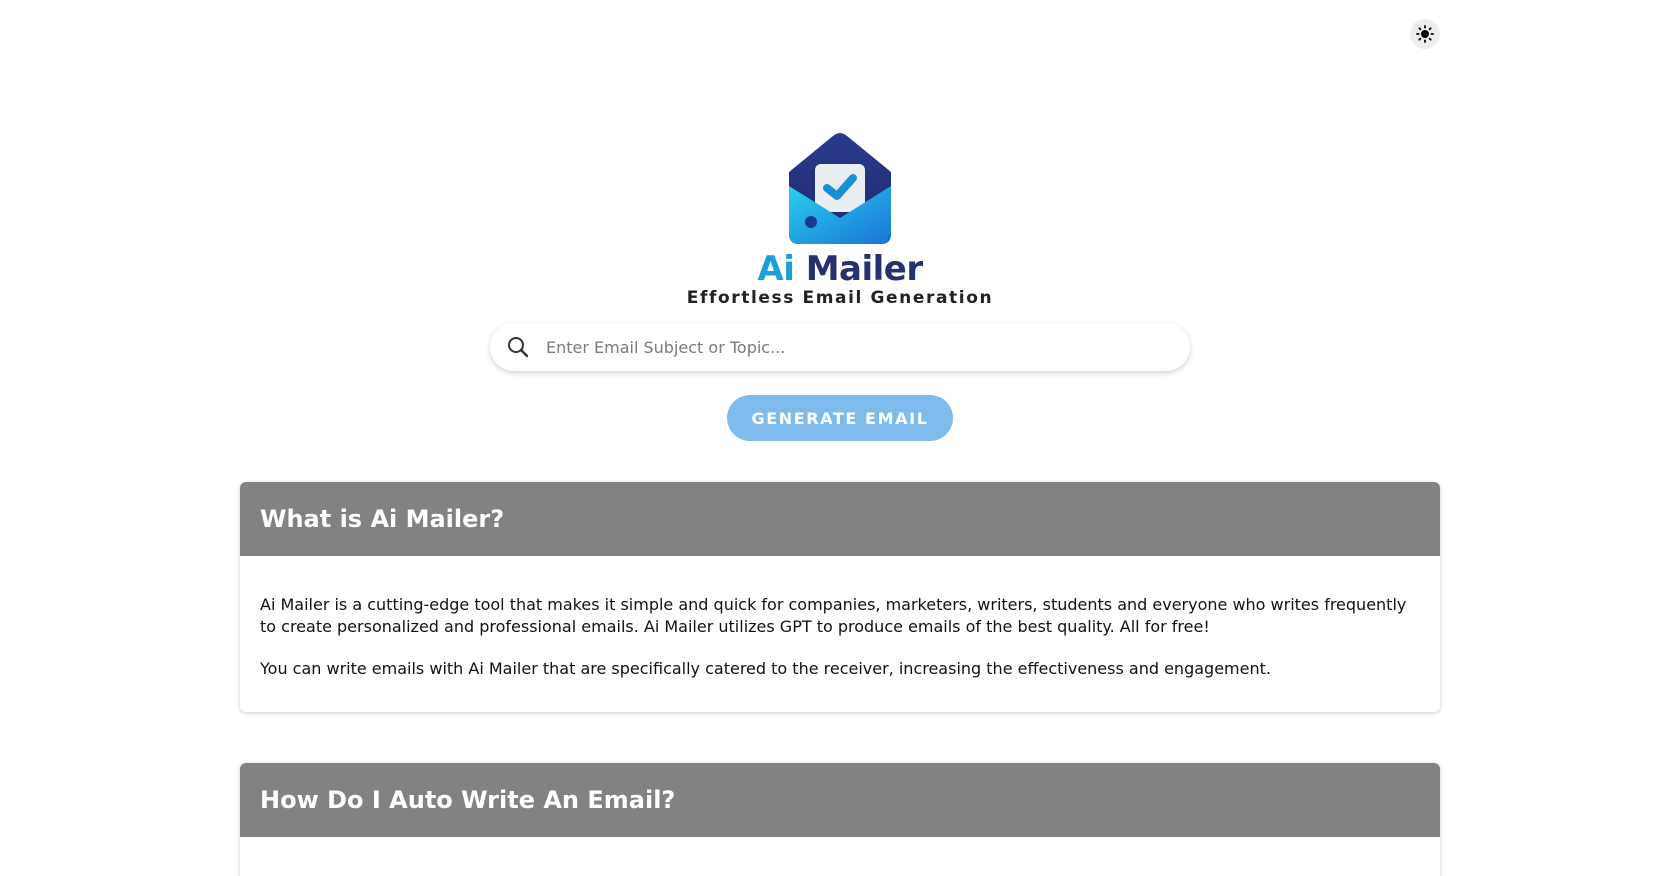 This screenshot has height=876, width=1680. What do you see at coordinates (518, 347) in the screenshot?
I see `search-icon` at bounding box center [518, 347].